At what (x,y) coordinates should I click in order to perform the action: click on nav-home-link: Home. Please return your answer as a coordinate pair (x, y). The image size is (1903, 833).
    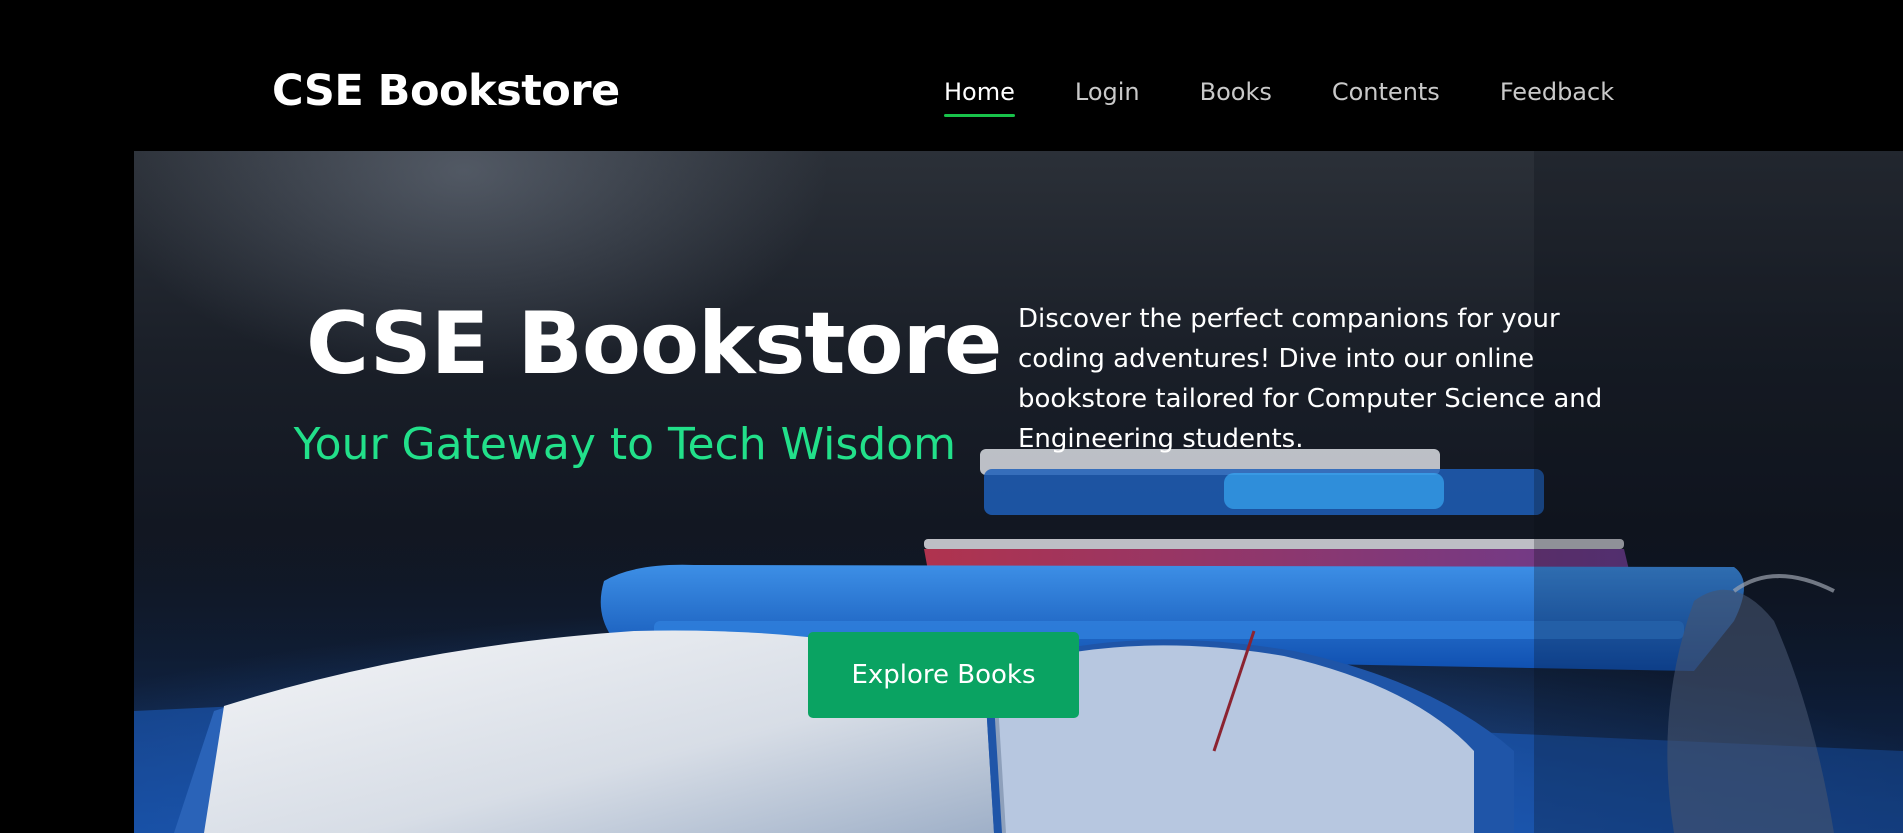
    Looking at the image, I should click on (979, 97).